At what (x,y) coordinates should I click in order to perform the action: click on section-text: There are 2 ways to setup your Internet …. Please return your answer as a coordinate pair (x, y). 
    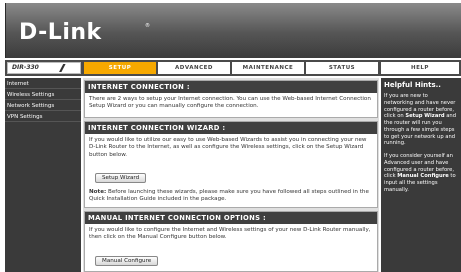
    Looking at the image, I should click on (230, 103).